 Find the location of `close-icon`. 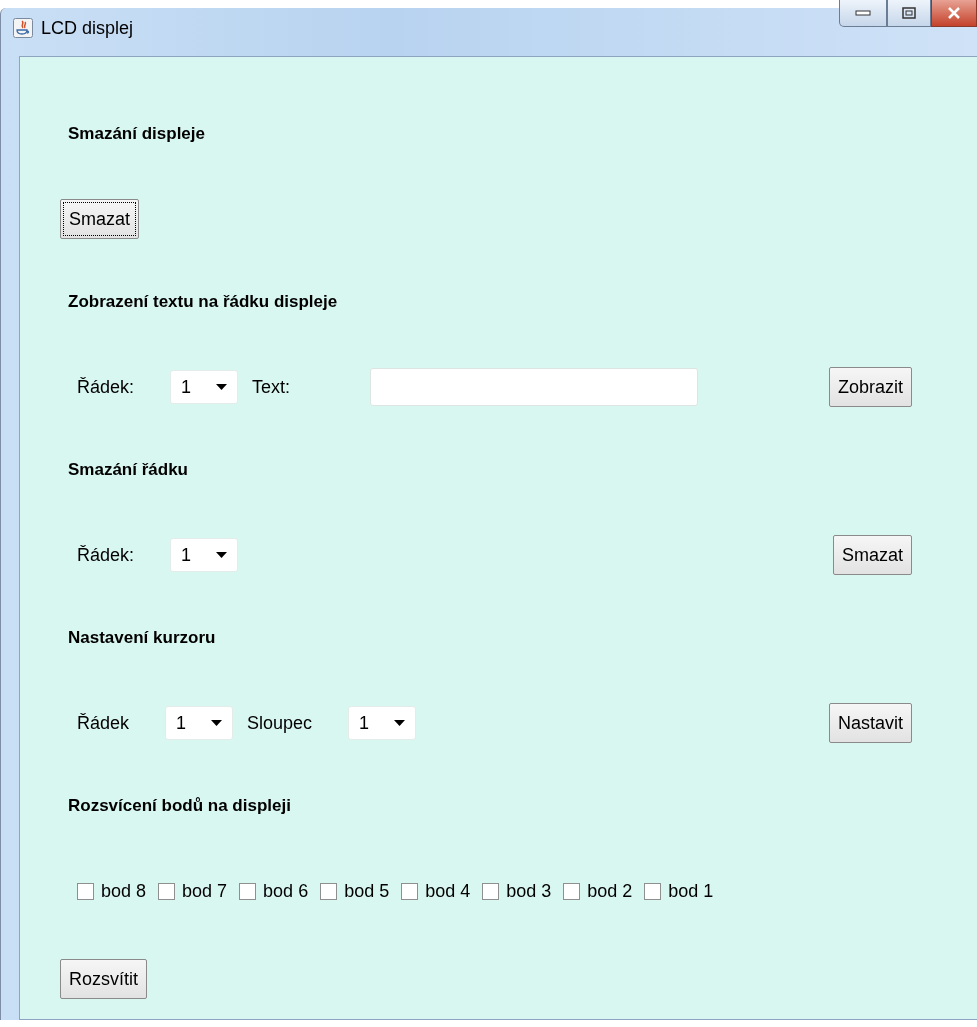

close-icon is located at coordinates (954, 13).